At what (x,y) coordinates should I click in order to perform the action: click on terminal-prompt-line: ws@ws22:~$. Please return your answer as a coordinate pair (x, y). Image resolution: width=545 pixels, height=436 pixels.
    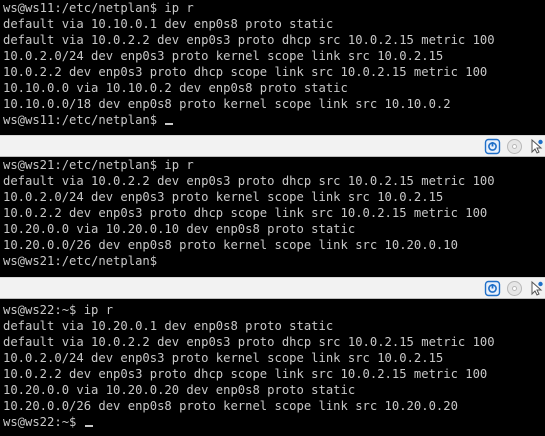
    Looking at the image, I should click on (272, 422).